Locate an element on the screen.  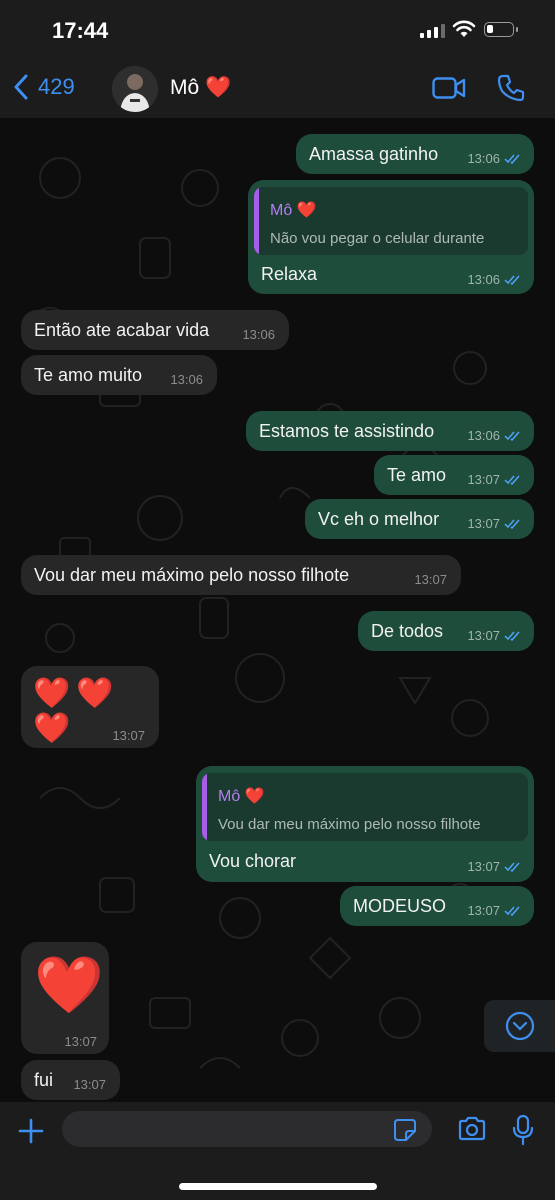
cellular-signal-icon is located at coordinates (432, 31).